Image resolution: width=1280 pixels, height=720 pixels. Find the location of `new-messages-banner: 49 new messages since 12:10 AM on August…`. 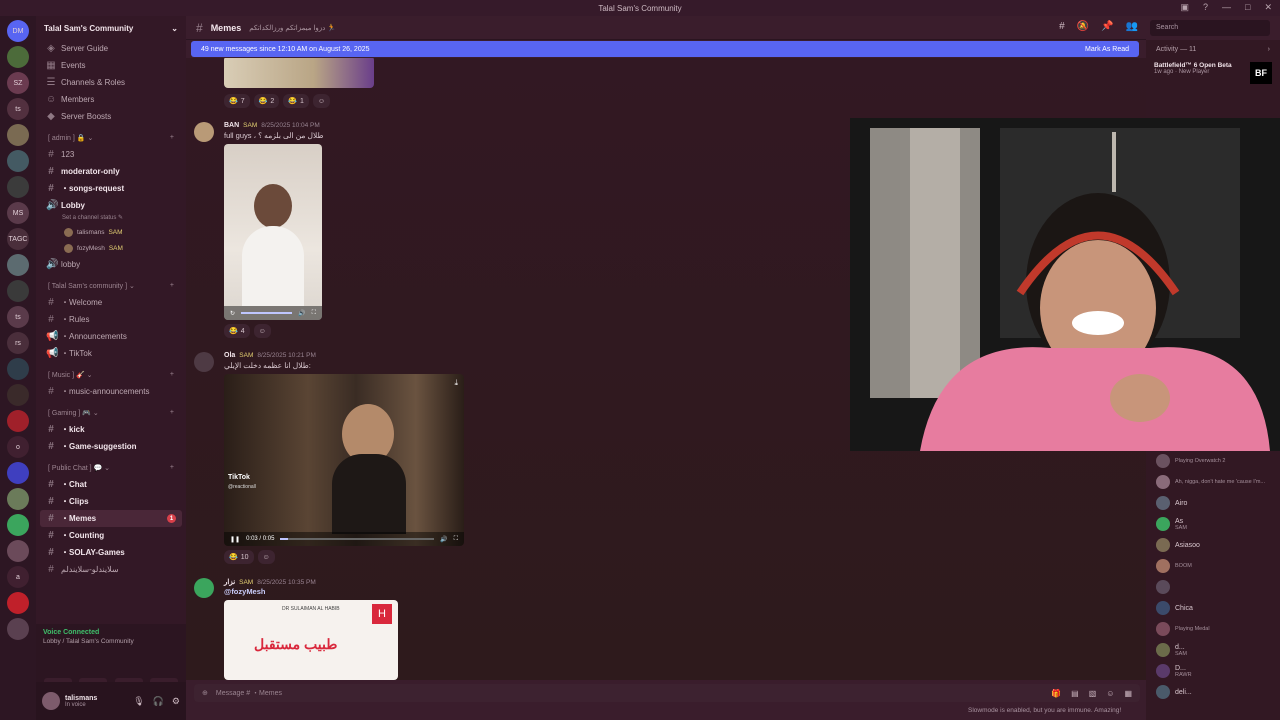

new-messages-banner: 49 new messages since 12:10 AM on August… is located at coordinates (665, 49).